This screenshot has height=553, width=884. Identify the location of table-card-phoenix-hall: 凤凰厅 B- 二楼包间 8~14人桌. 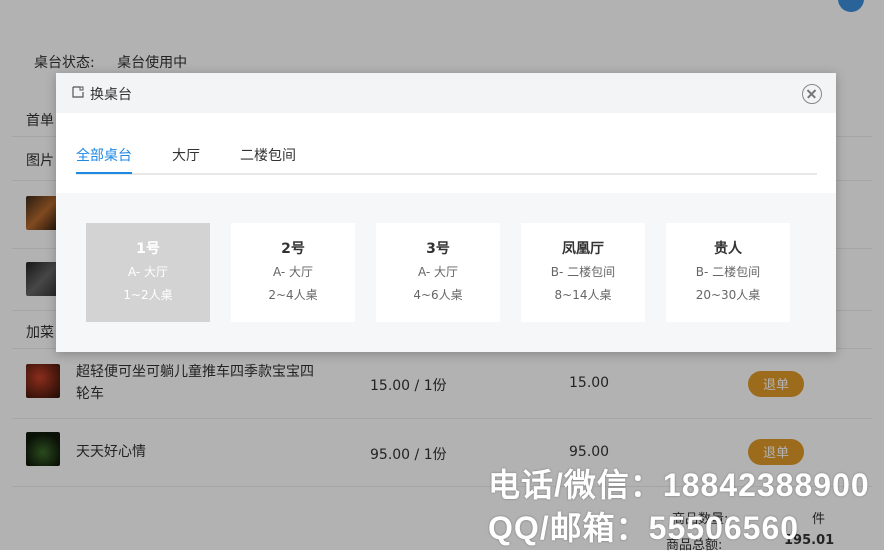
(583, 272).